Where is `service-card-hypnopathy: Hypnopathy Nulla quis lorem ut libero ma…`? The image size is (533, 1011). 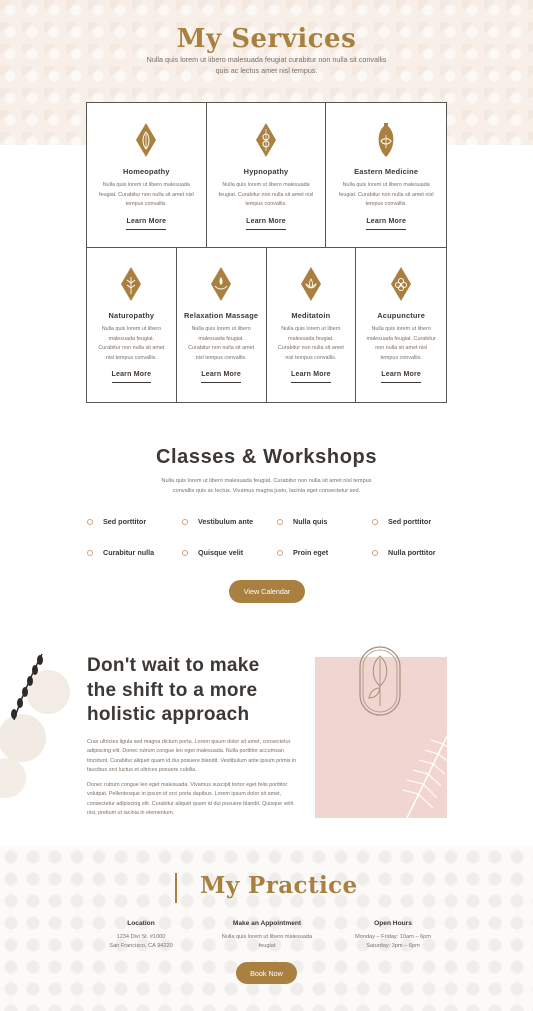
service-card-hypnopathy: Hypnopathy Nulla quis lorem ut libero ma… is located at coordinates (267, 175).